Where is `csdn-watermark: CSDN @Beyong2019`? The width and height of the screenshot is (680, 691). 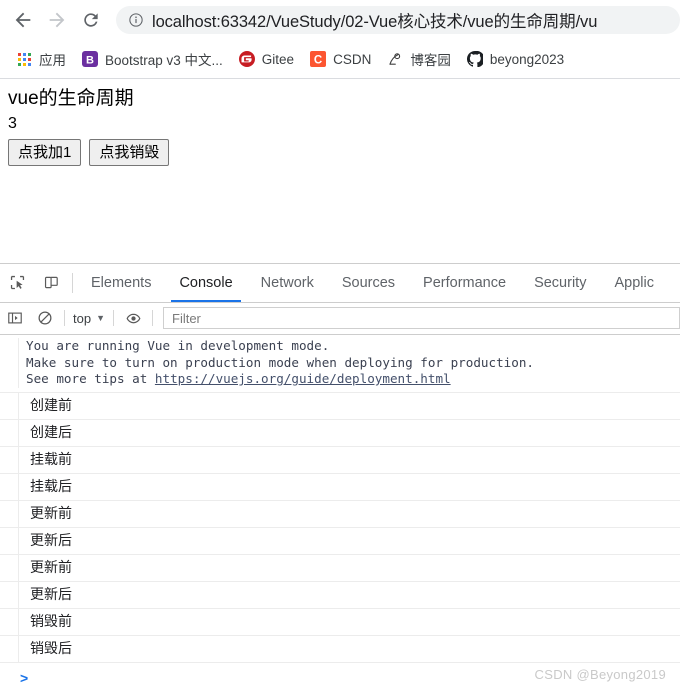 csdn-watermark: CSDN @Beyong2019 is located at coordinates (600, 675).